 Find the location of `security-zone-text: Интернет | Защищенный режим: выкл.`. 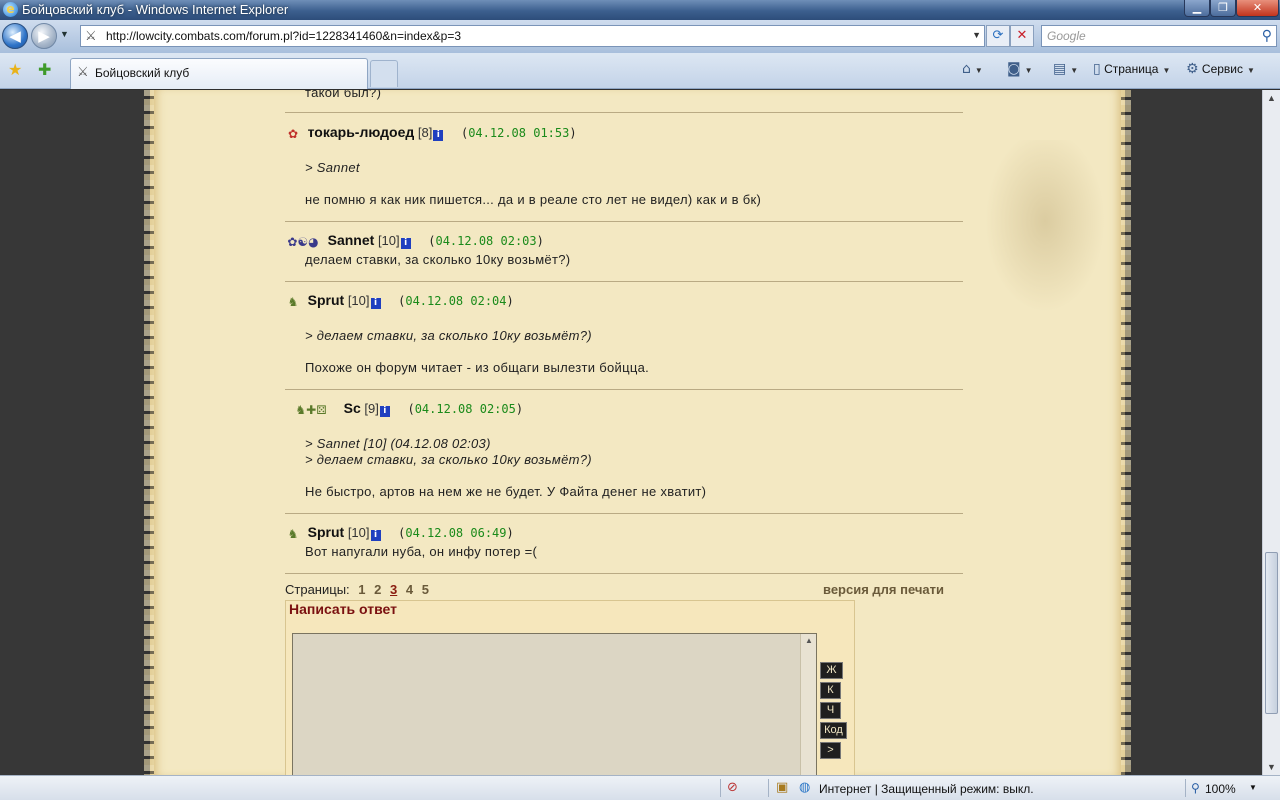

security-zone-text: Интернет | Защищенный режим: выкл. is located at coordinates (926, 789).